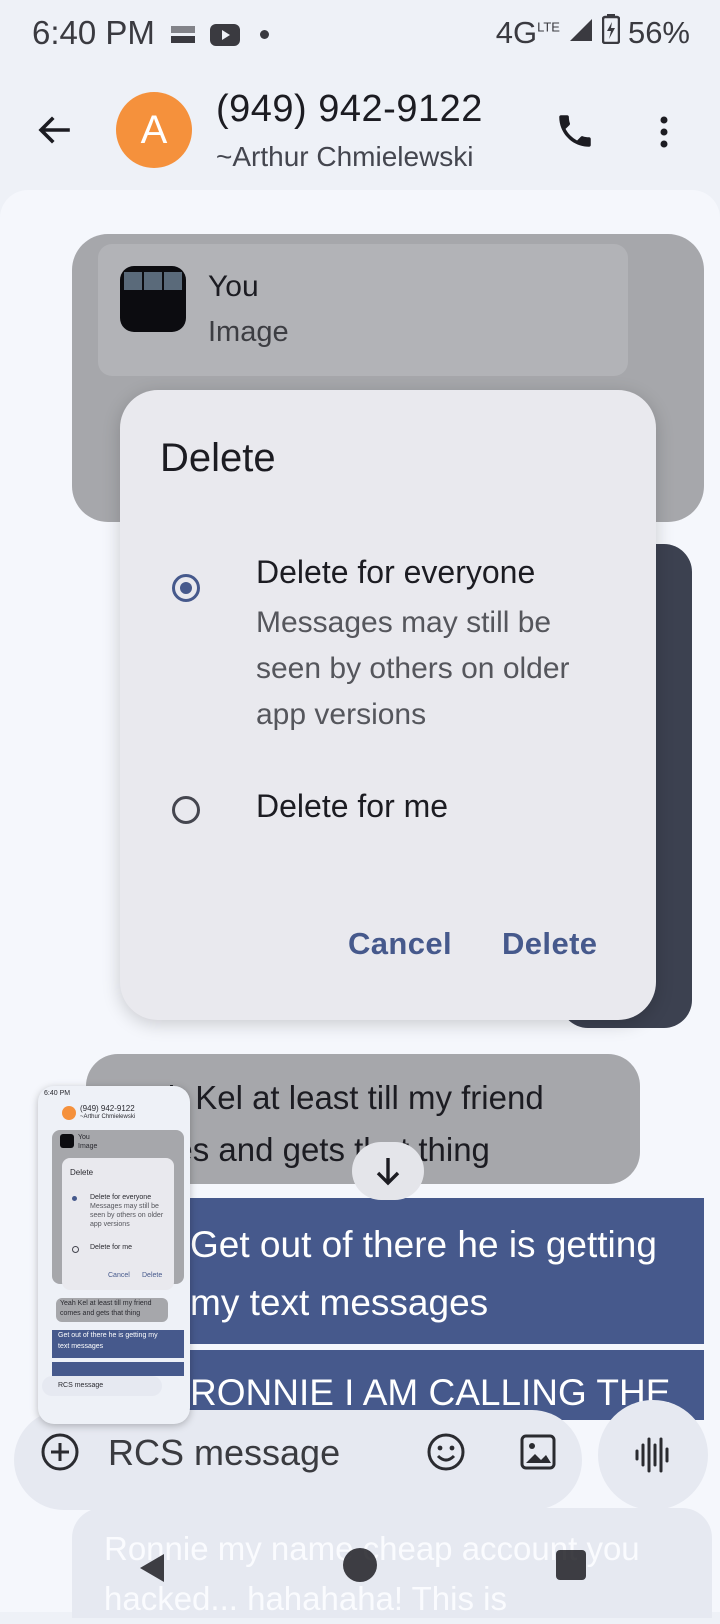 The image size is (720, 1624). I want to click on status-time: 6:40 PM, so click(93, 32).